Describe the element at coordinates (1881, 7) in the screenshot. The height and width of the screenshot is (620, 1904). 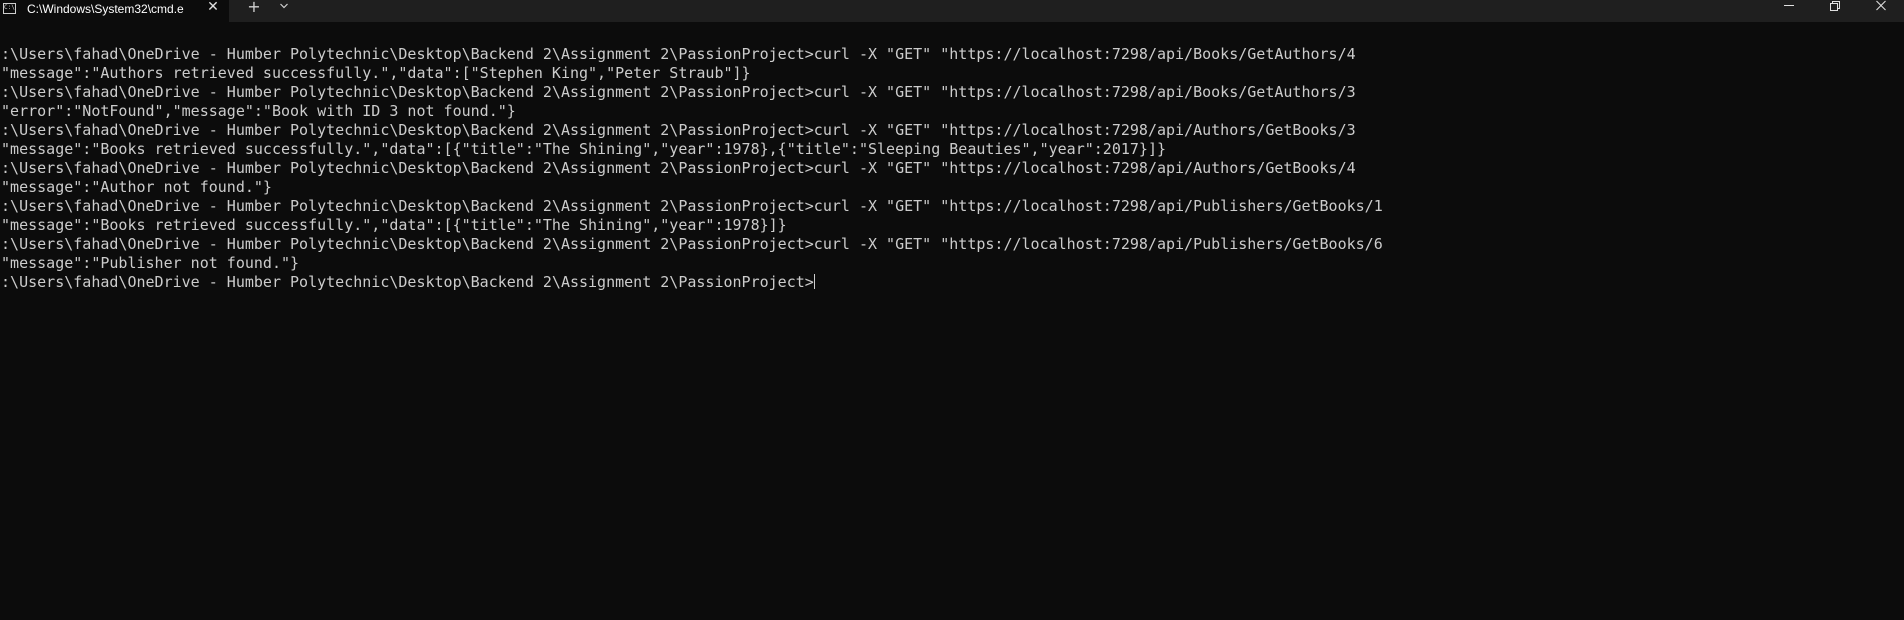
I see `close-icon` at that location.